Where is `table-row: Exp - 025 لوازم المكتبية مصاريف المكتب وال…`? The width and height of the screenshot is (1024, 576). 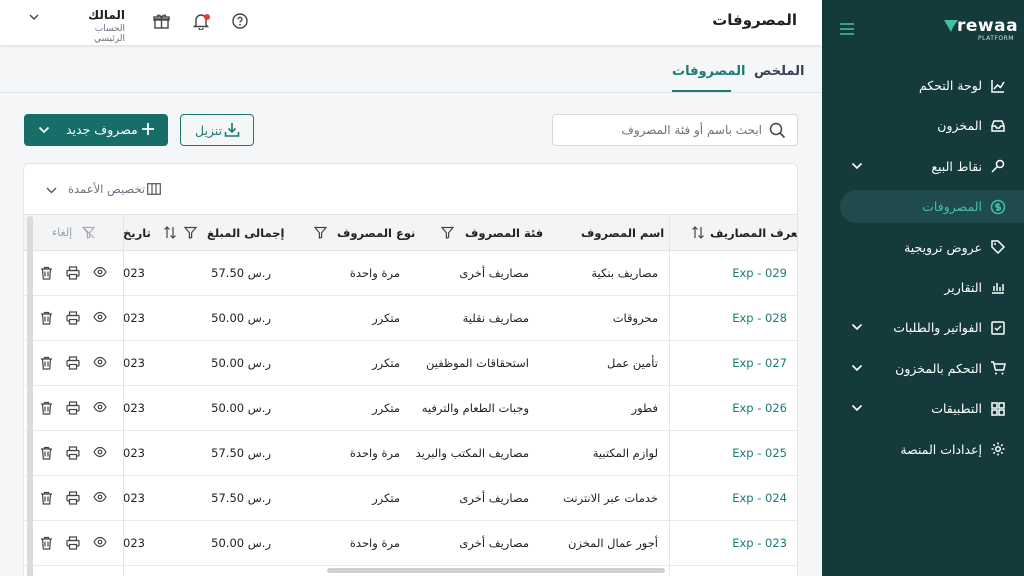 table-row: Exp - 025 لوازم المكتبية مصاريف المكتب وال… is located at coordinates (410, 453).